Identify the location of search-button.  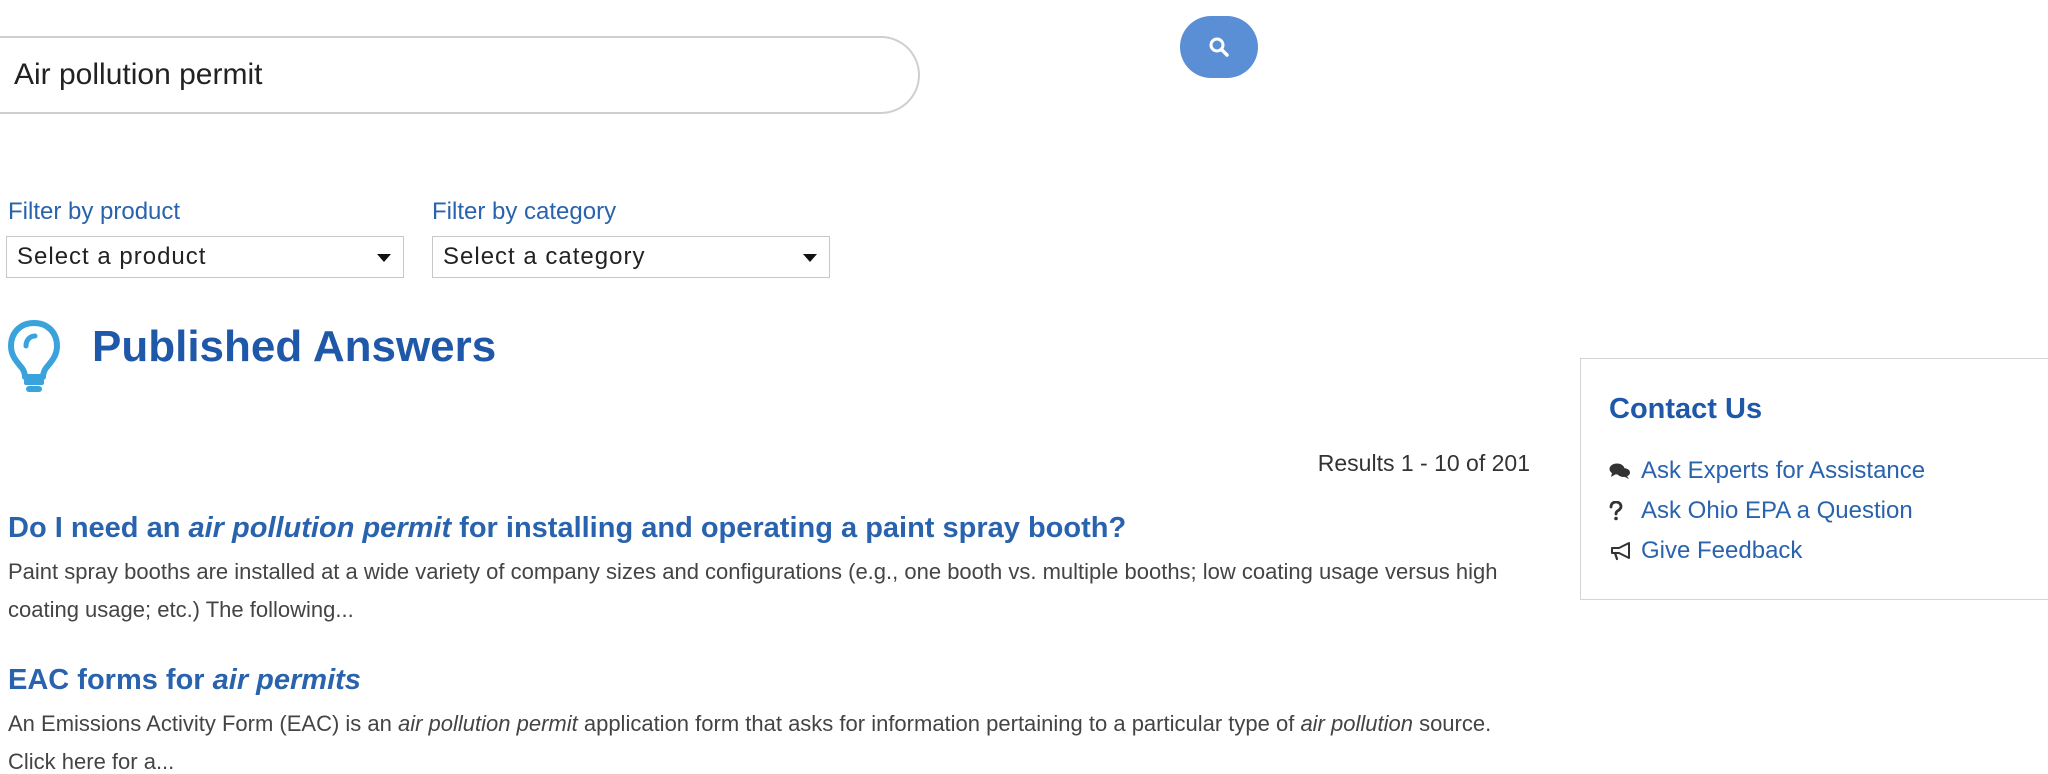
(1219, 47).